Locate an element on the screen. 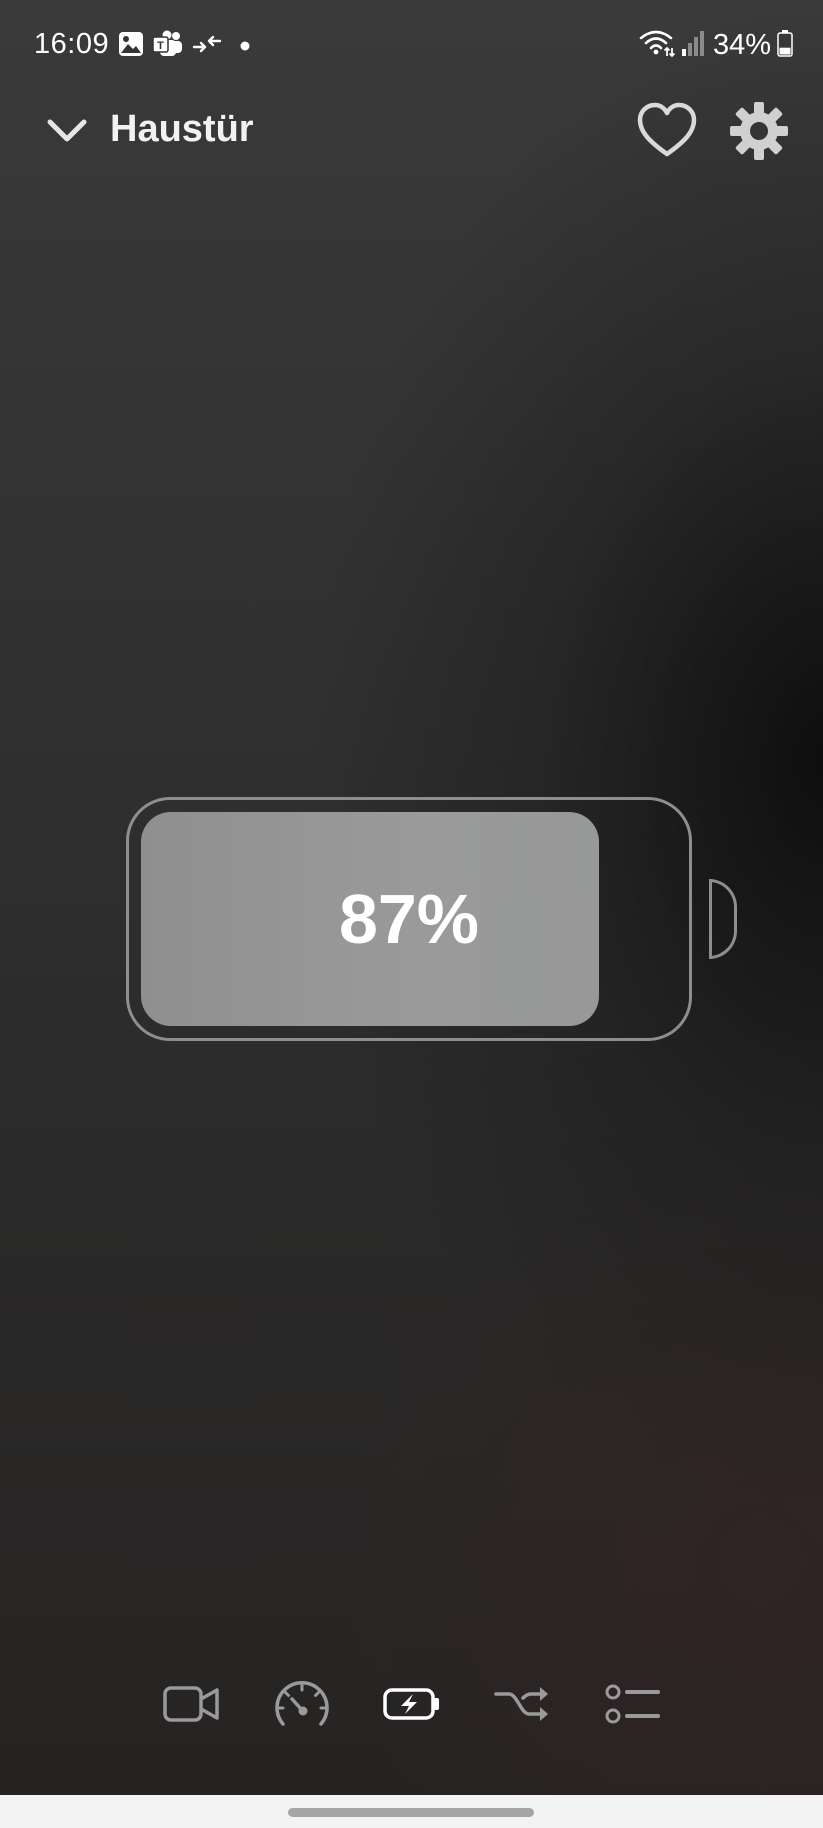 Image resolution: width=823 pixels, height=1828 pixels. video-camera-icon is located at coordinates (191, 1704).